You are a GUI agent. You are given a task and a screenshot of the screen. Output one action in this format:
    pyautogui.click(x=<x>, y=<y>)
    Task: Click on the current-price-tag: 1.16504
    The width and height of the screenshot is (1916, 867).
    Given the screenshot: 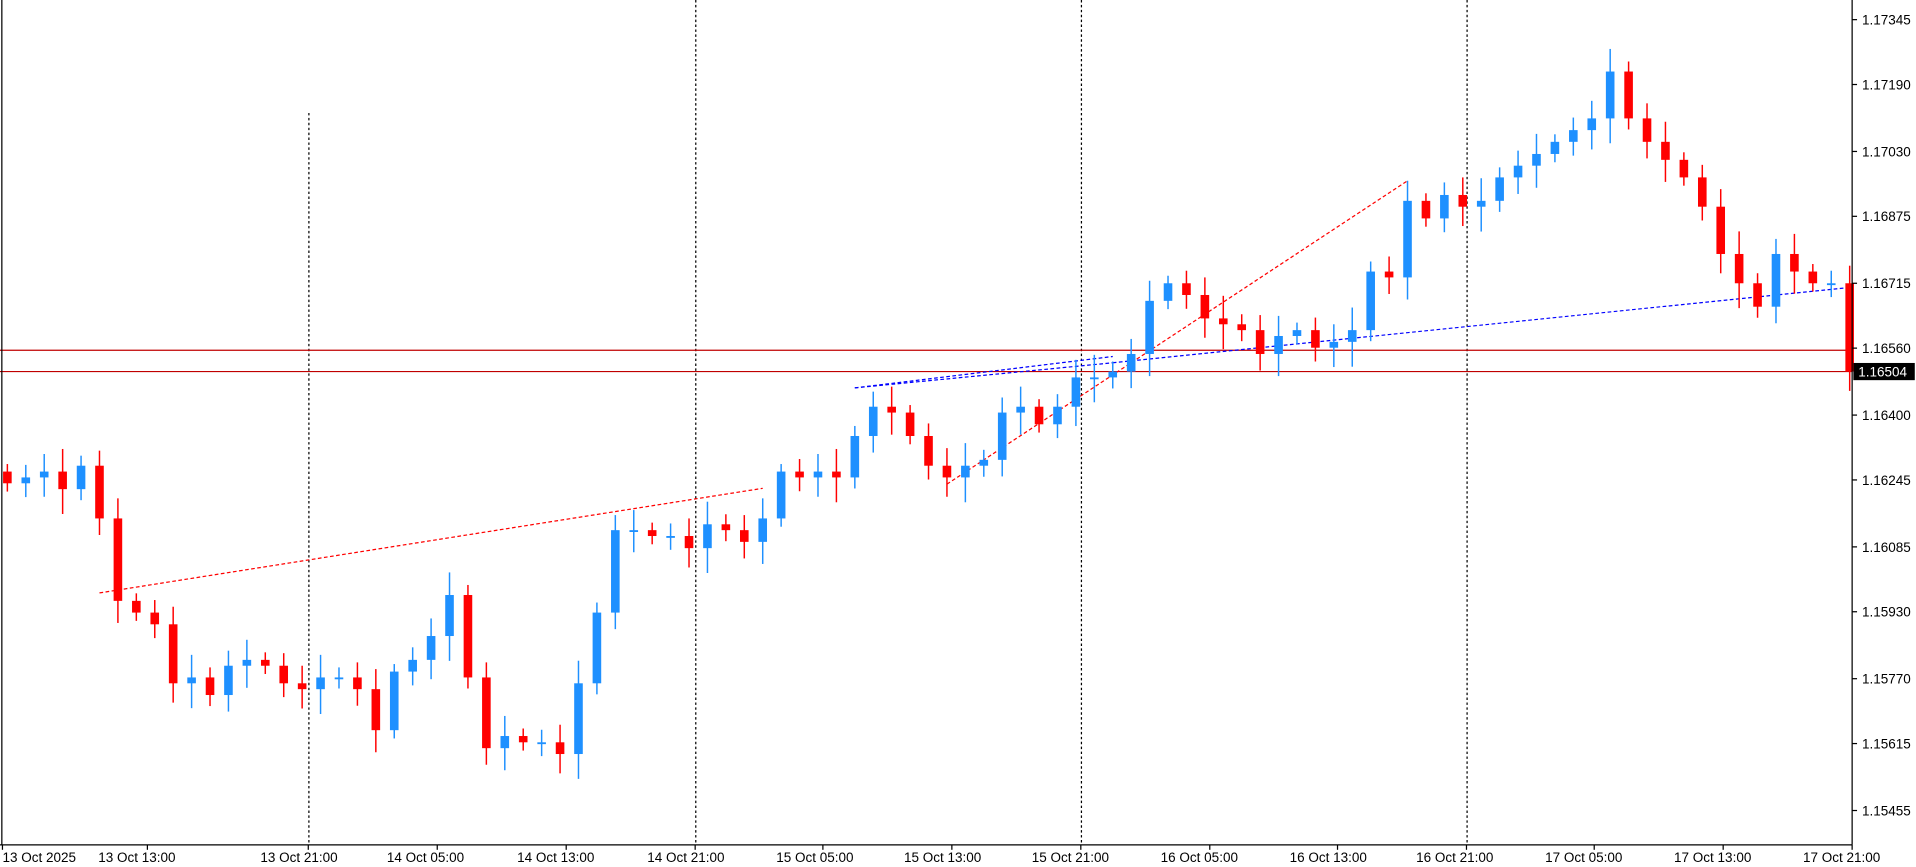 What is the action you would take?
    pyautogui.click(x=1884, y=371)
    